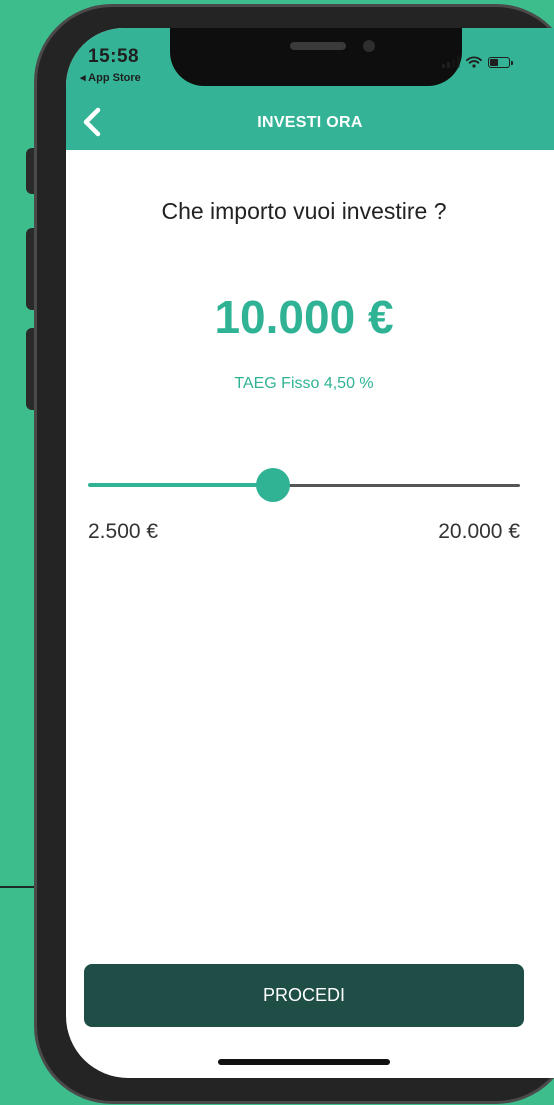 Image resolution: width=554 pixels, height=1105 pixels. I want to click on slider-max-label: 20.000 €, so click(479, 531).